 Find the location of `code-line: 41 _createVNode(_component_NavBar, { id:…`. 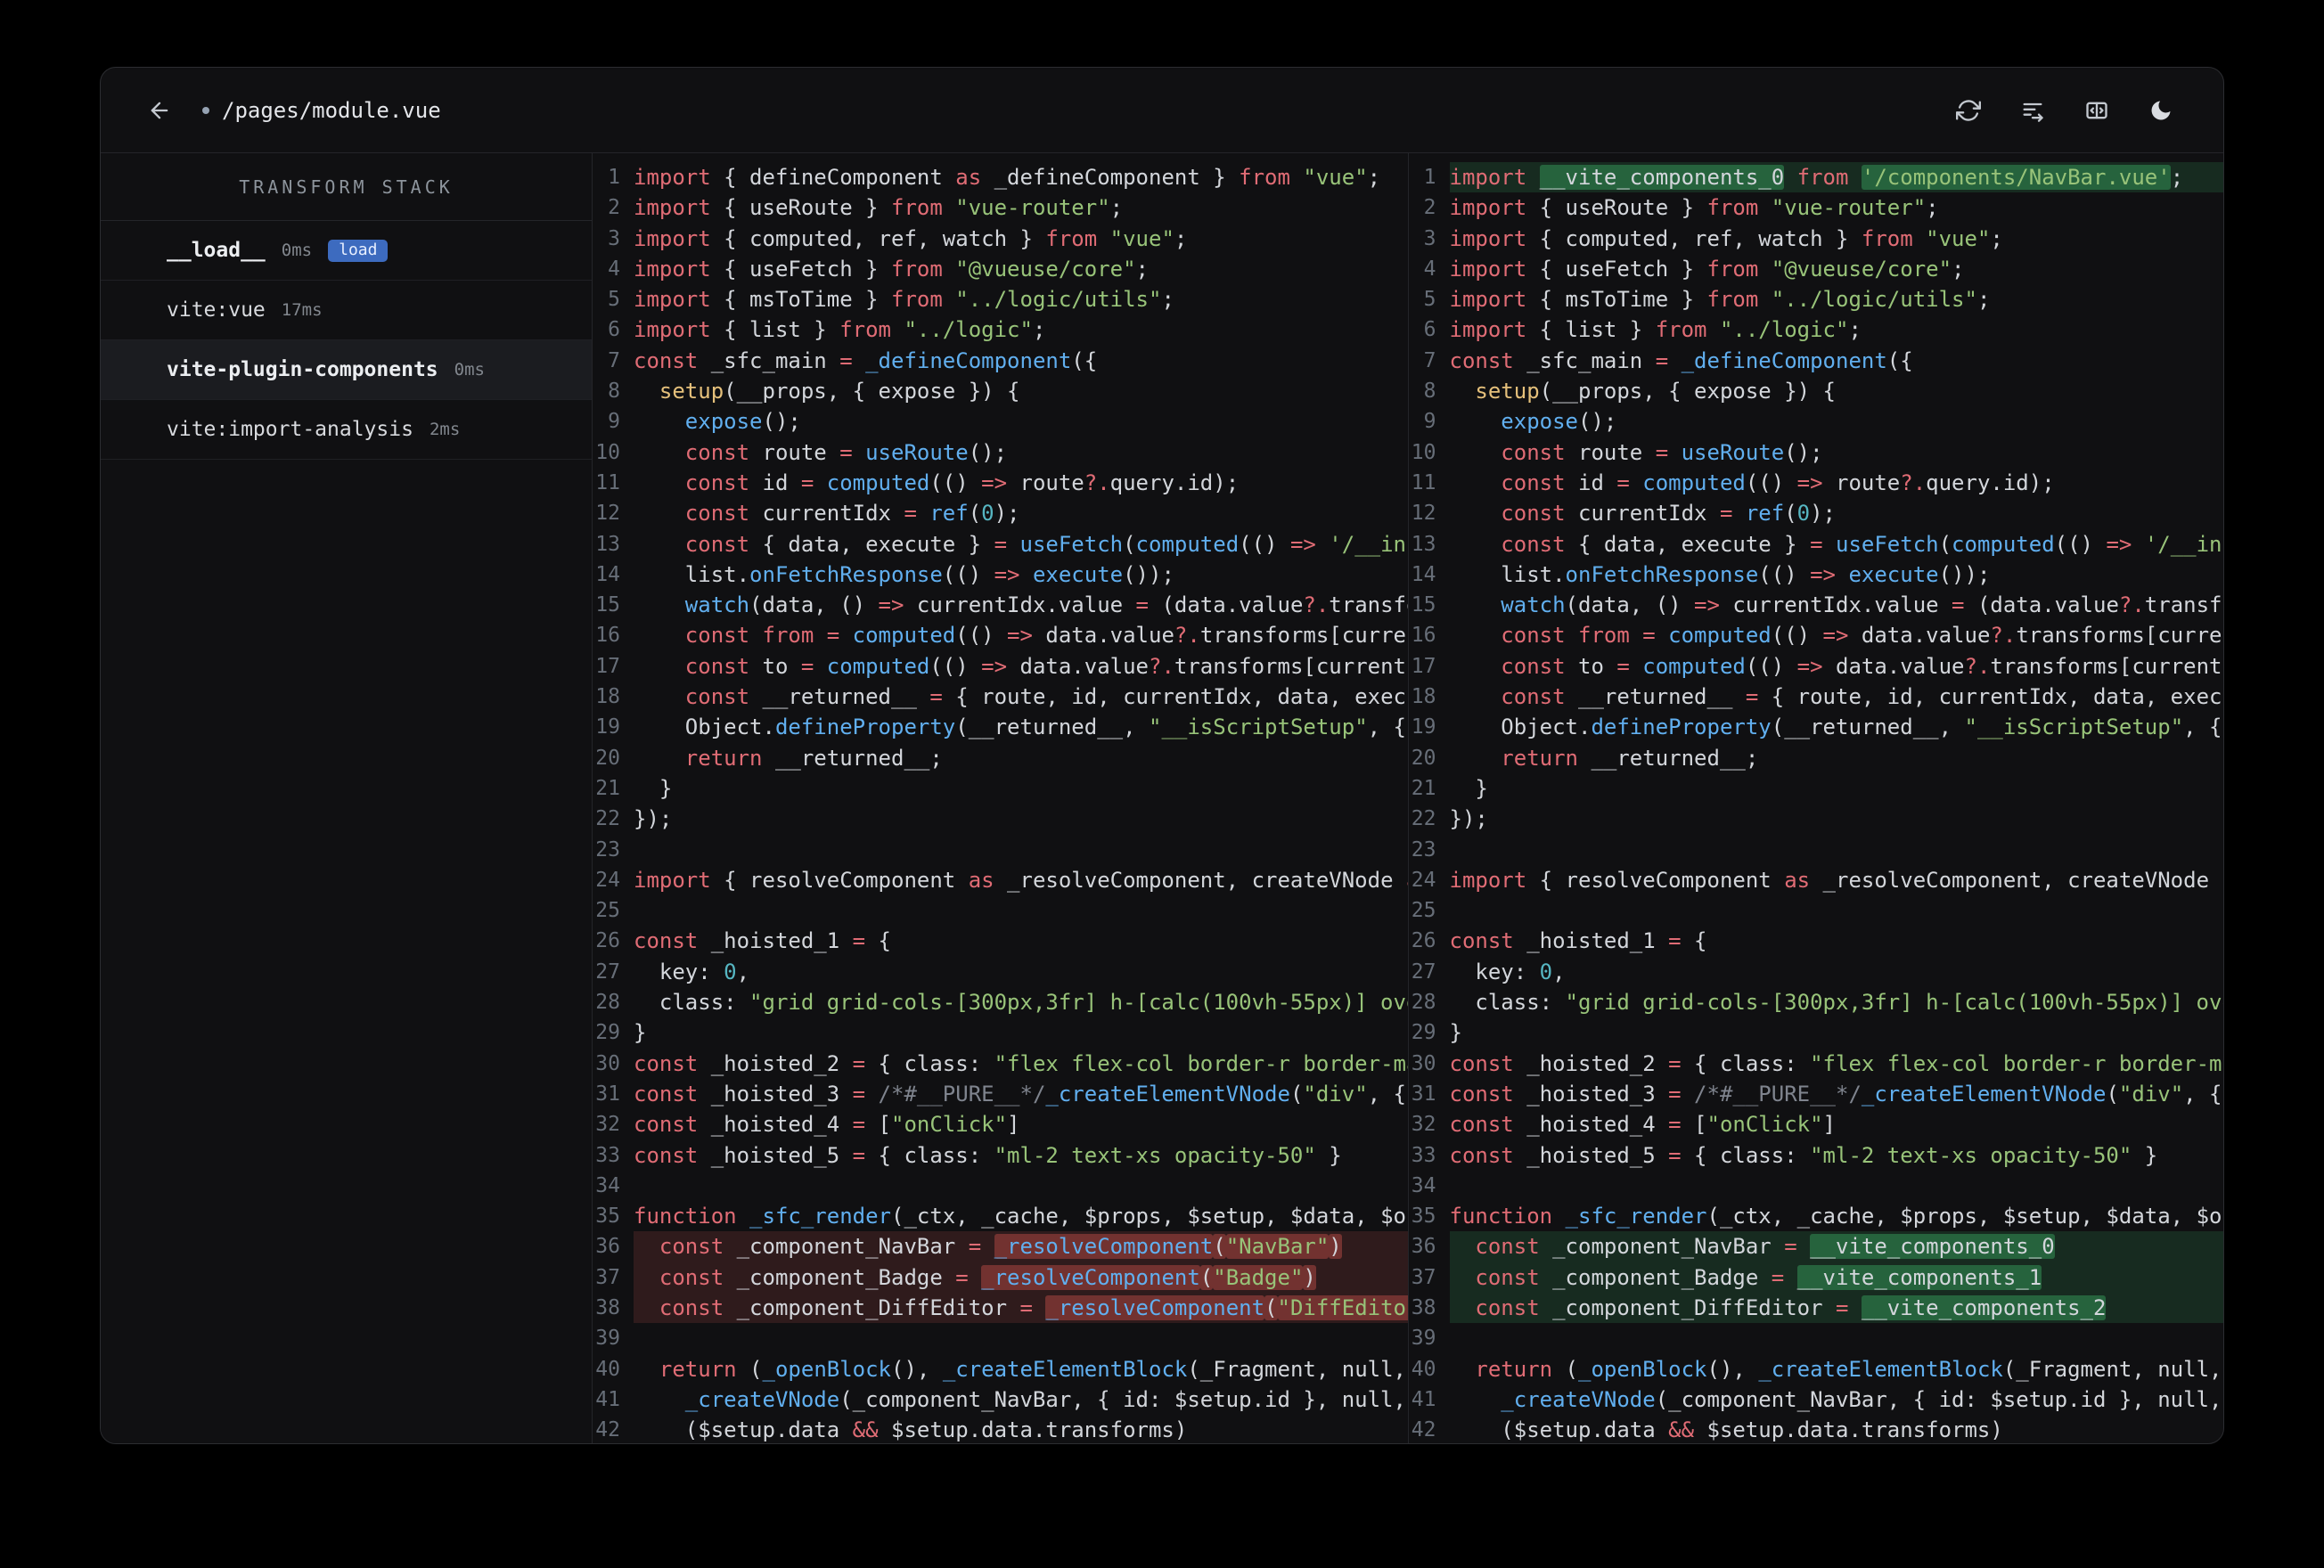

code-line: 41 _createVNode(_component_NavBar, { id:… is located at coordinates (1816, 1399).